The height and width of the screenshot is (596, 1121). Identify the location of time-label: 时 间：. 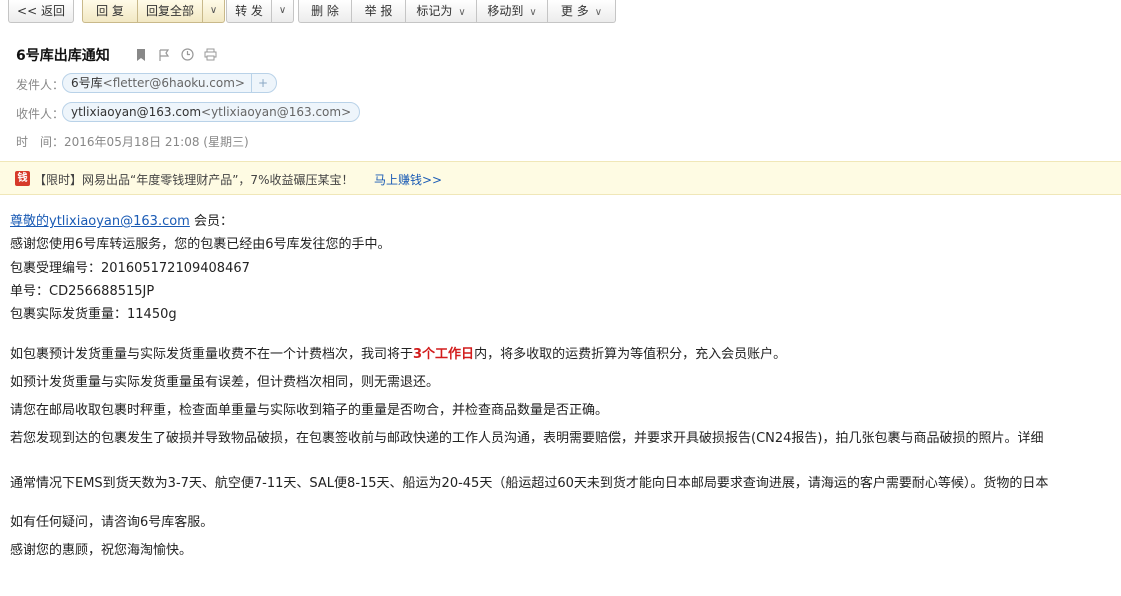
(40, 142).